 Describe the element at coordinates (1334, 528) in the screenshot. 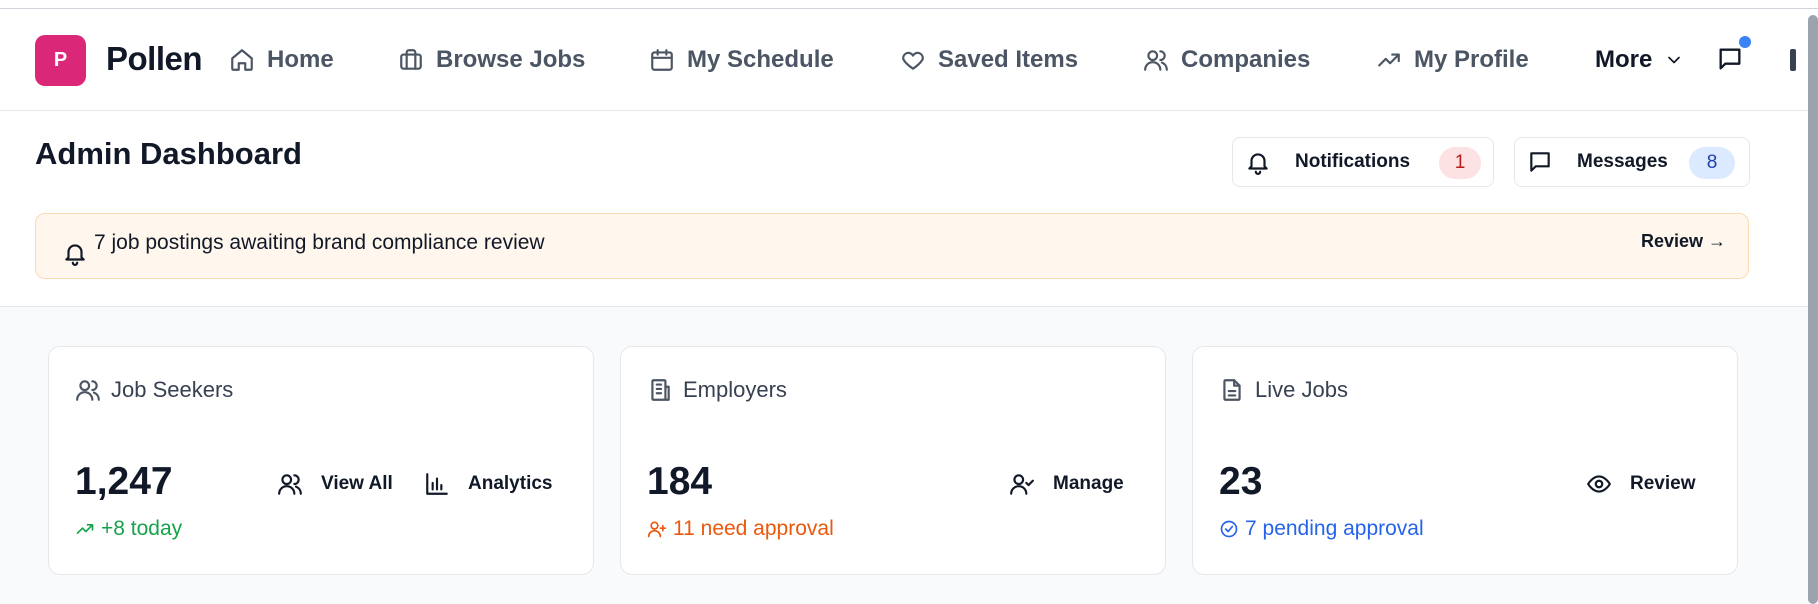

I see `card-status-text: 7 pending approval` at that location.